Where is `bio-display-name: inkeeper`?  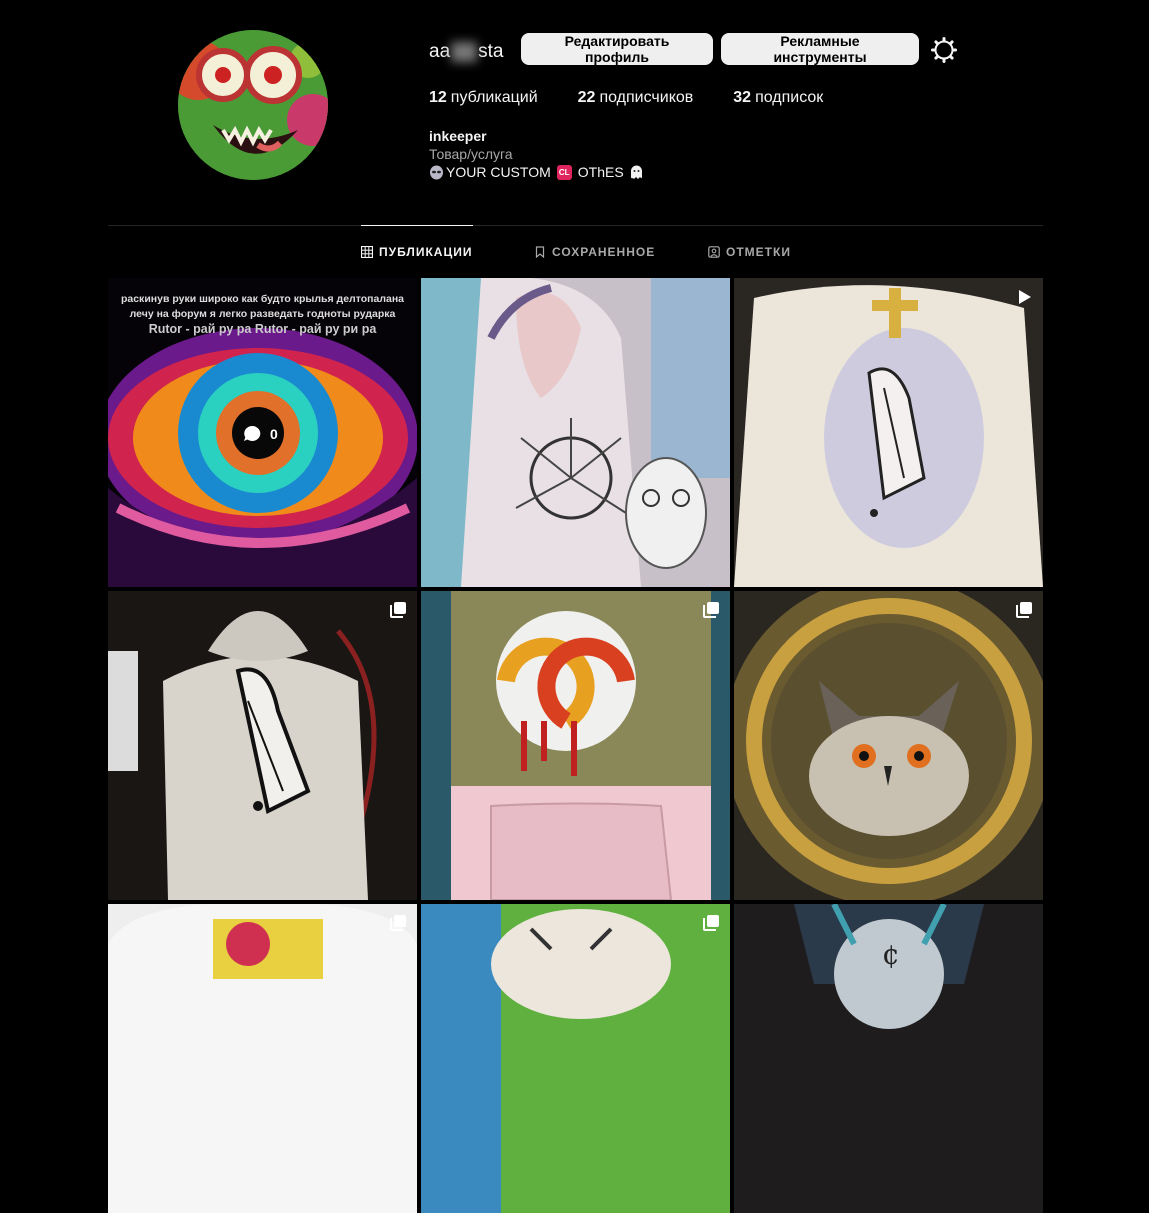
bio-display-name: inkeeper is located at coordinates (458, 136).